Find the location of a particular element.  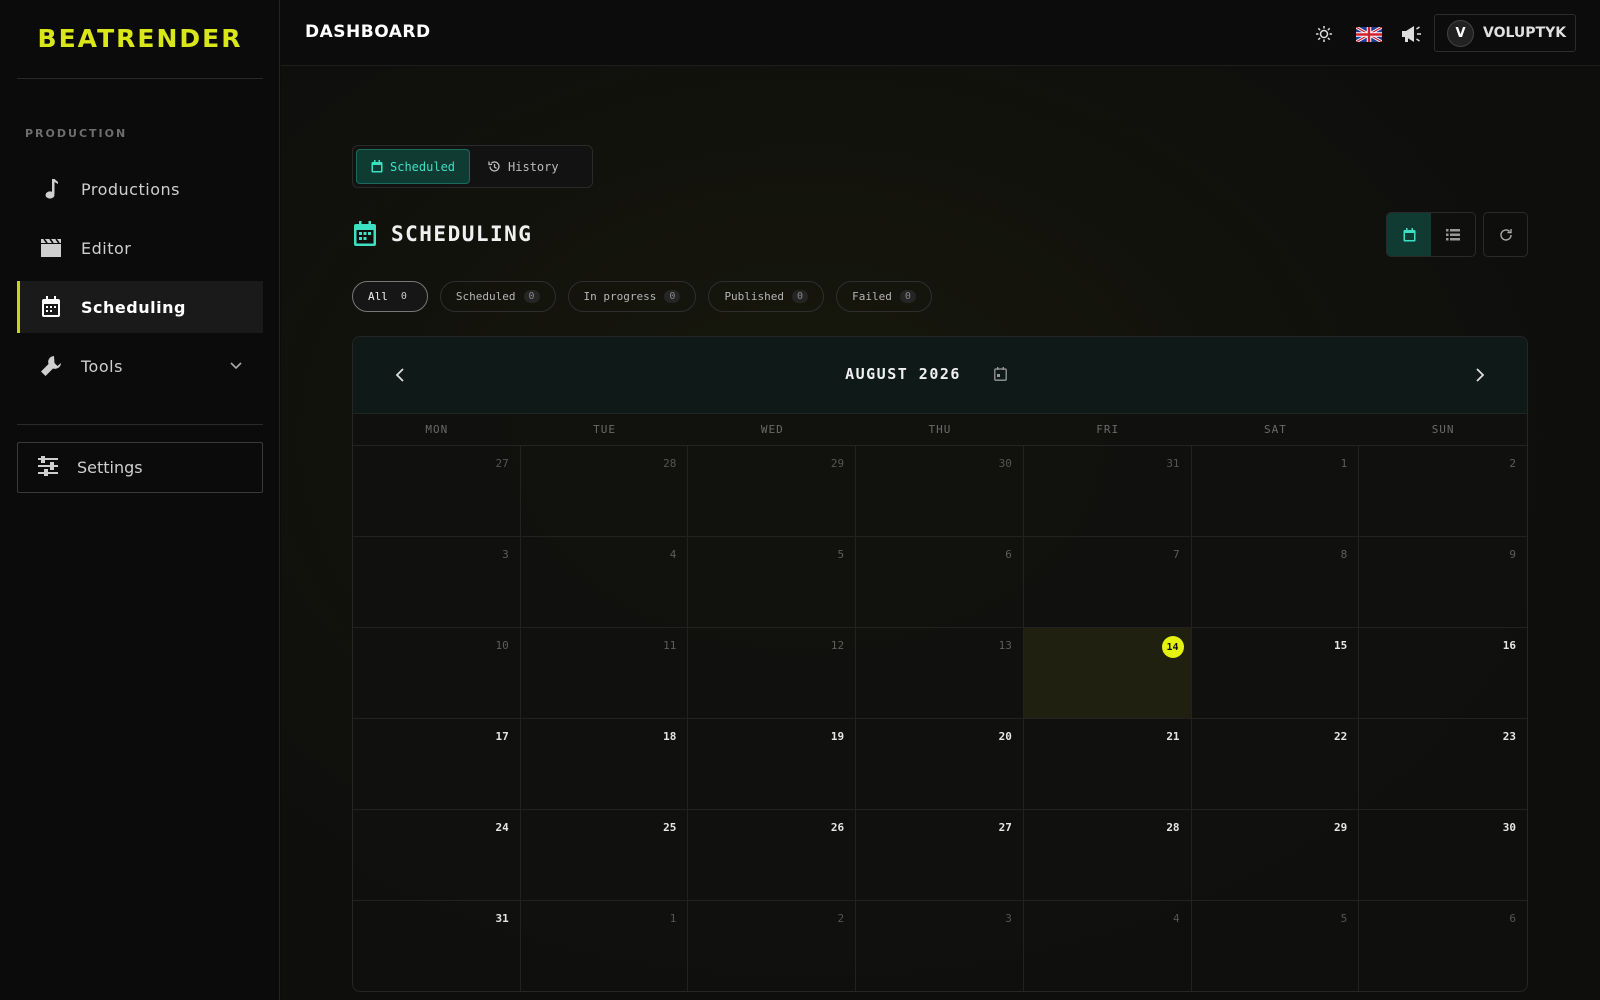

sidebar-item-scheduling: Scheduling is located at coordinates (140, 307).